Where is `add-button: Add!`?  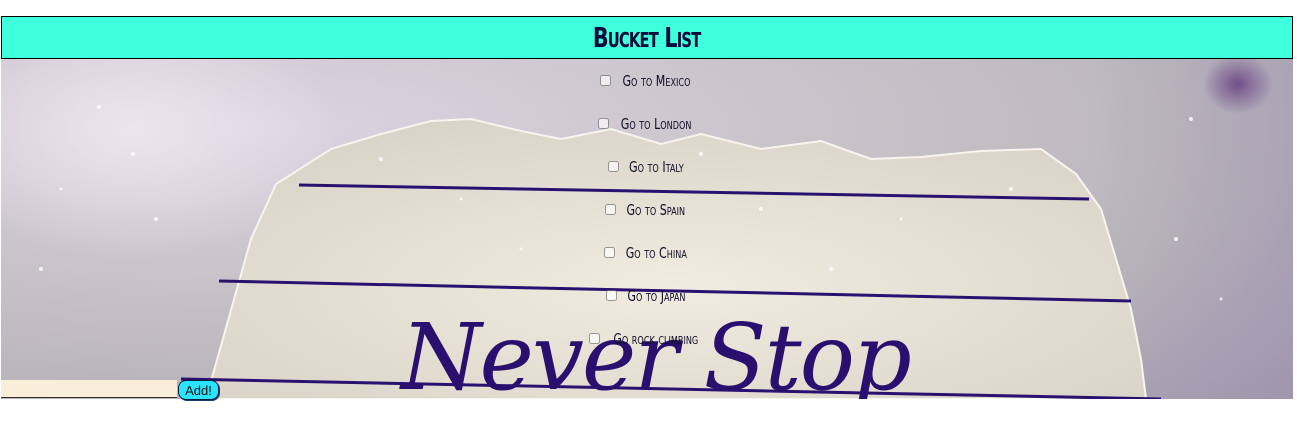
add-button: Add! is located at coordinates (198, 390).